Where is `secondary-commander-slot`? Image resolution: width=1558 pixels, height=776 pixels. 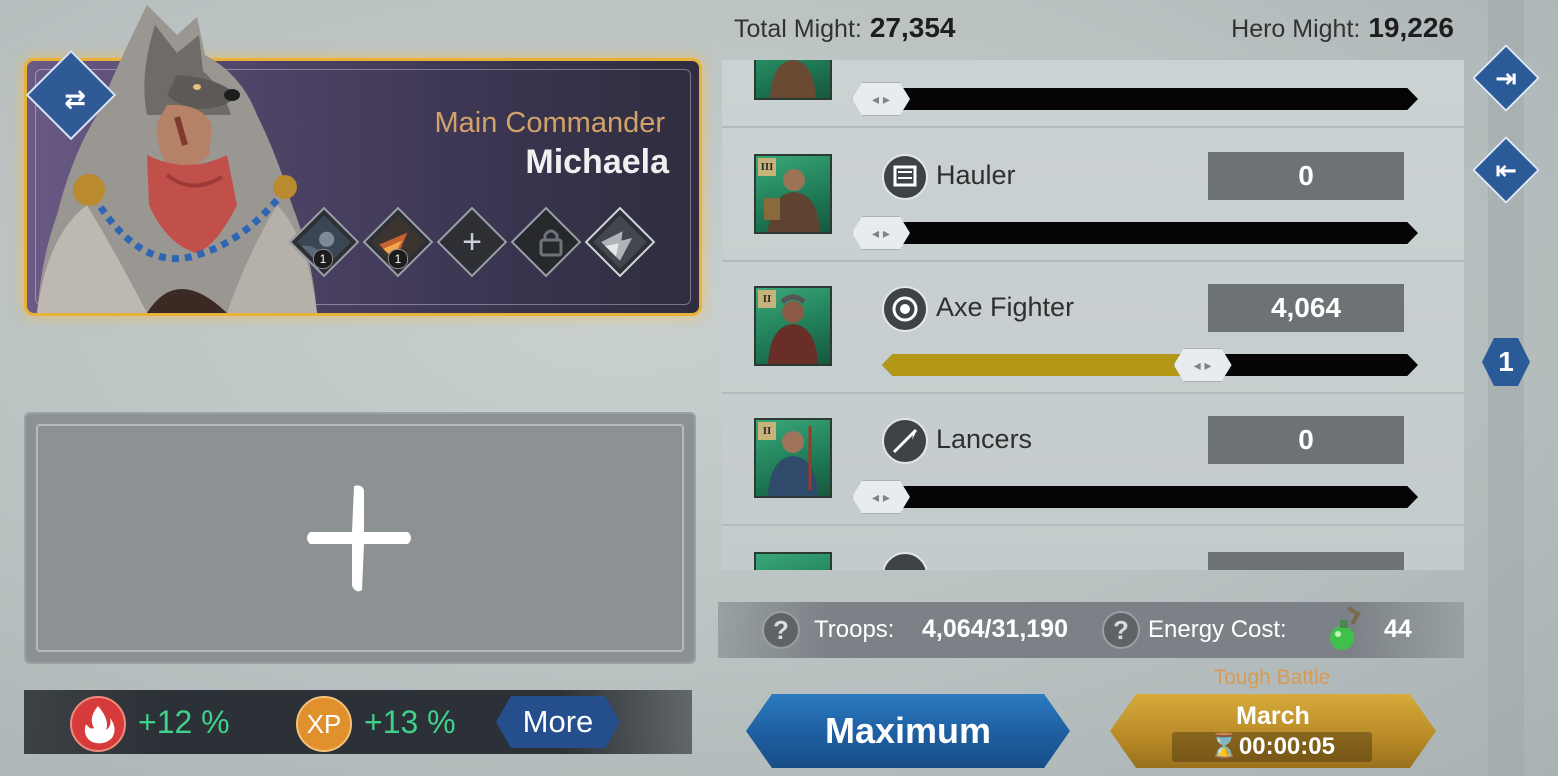 secondary-commander-slot is located at coordinates (360, 538).